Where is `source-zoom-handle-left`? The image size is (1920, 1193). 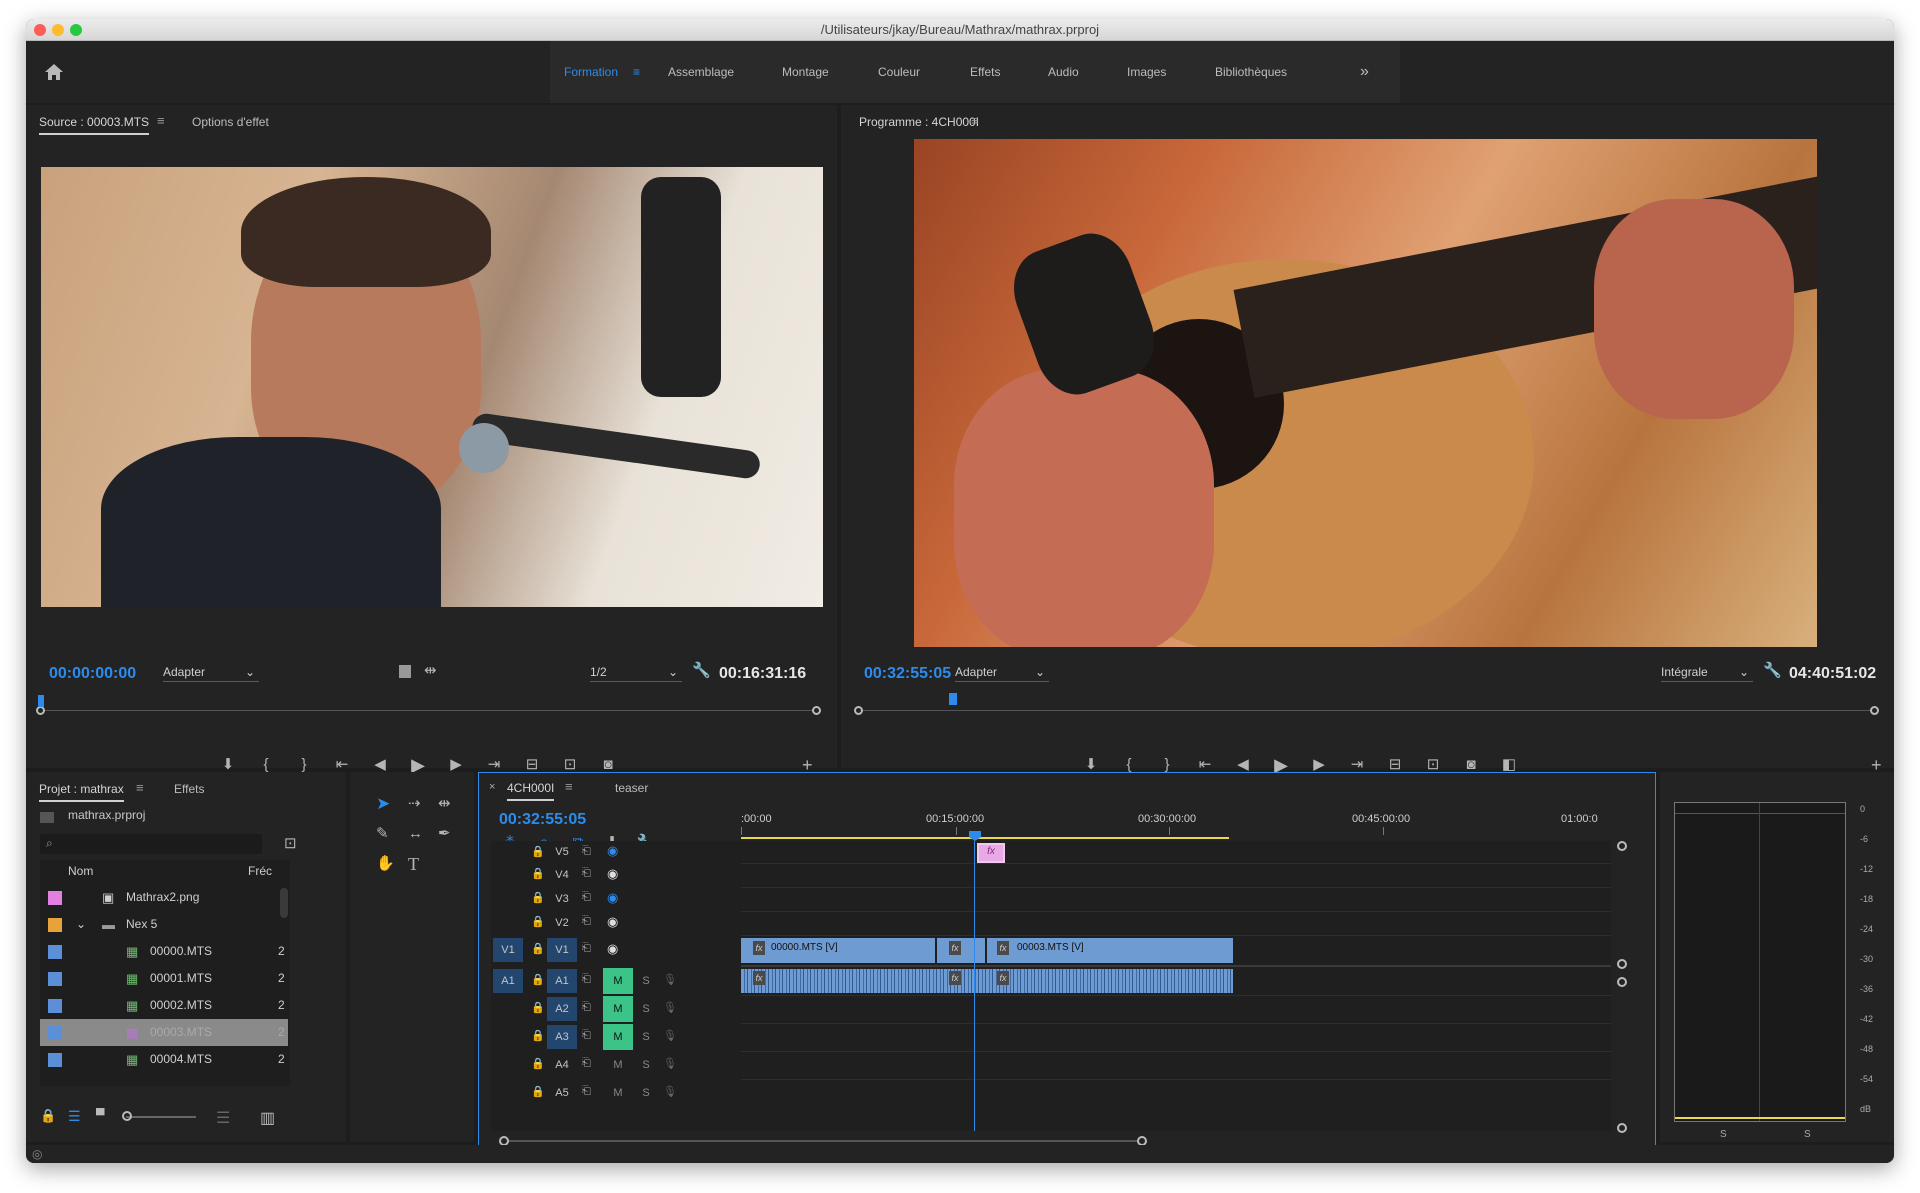
source-zoom-handle-left is located at coordinates (40, 710).